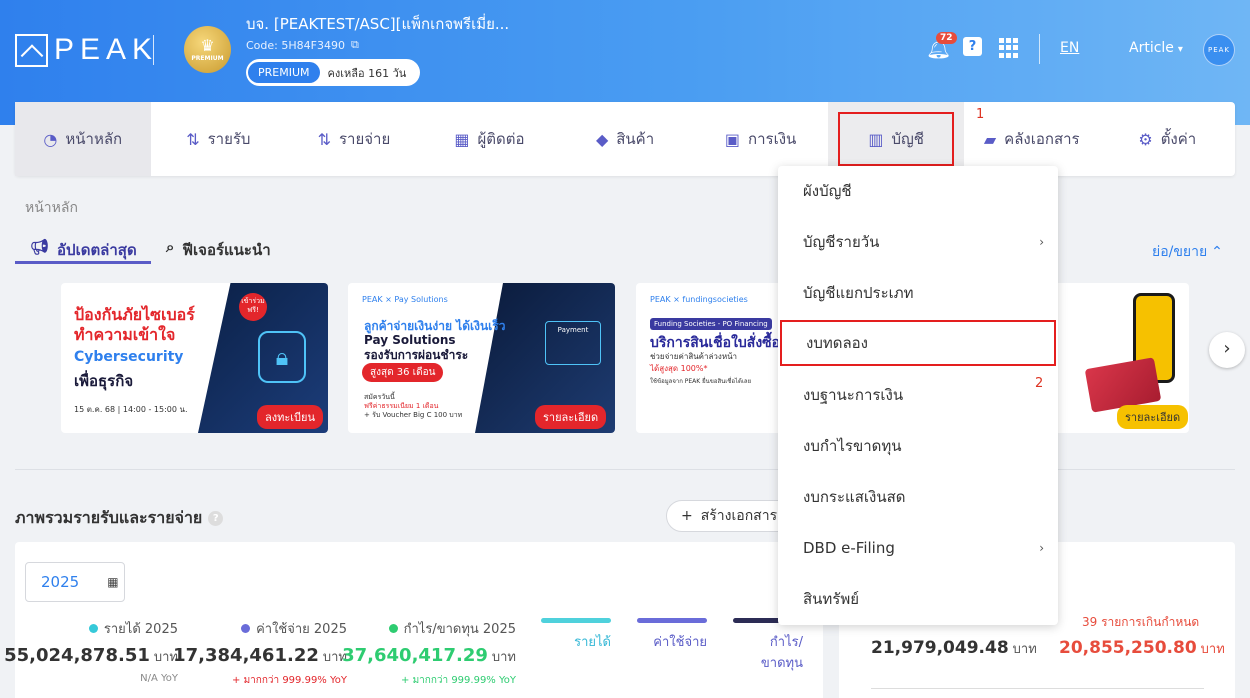 Image resolution: width=1250 pixels, height=698 pixels. I want to click on nav-item-label: ตั้งค่า, so click(1178, 139).